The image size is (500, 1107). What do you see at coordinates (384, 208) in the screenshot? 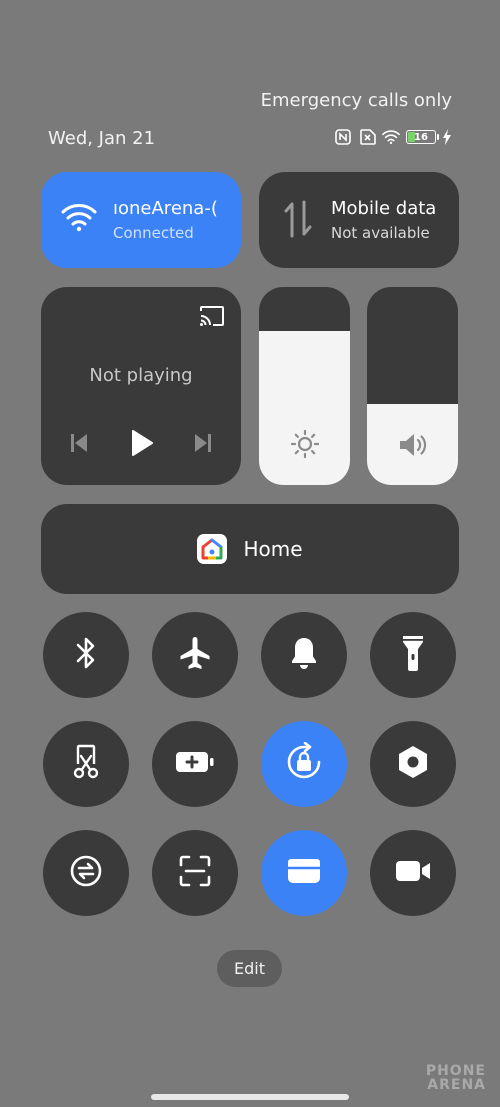
I see `mobile-data-title: Mobile data` at bounding box center [384, 208].